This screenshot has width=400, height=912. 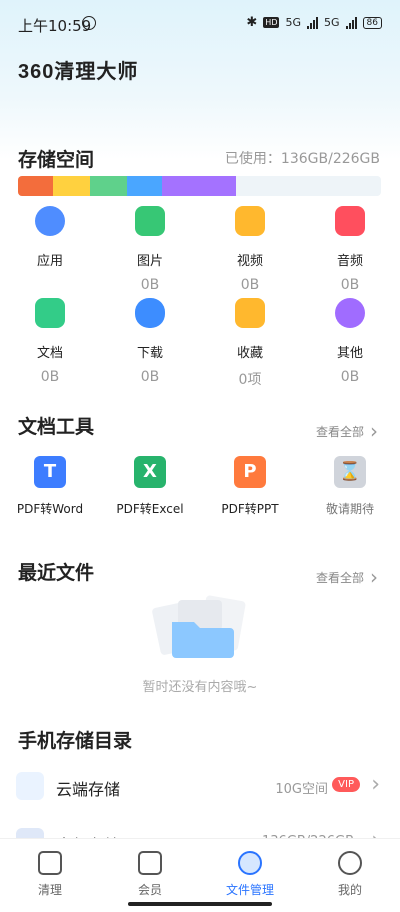 What do you see at coordinates (200, 20) in the screenshot?
I see `status-bar: 上午10:59 ✱ HD 5G 5G 86` at bounding box center [200, 20].